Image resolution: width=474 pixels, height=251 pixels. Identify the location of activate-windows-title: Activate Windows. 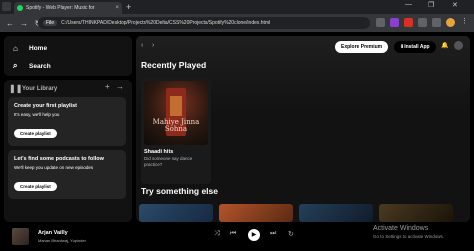
(401, 228).